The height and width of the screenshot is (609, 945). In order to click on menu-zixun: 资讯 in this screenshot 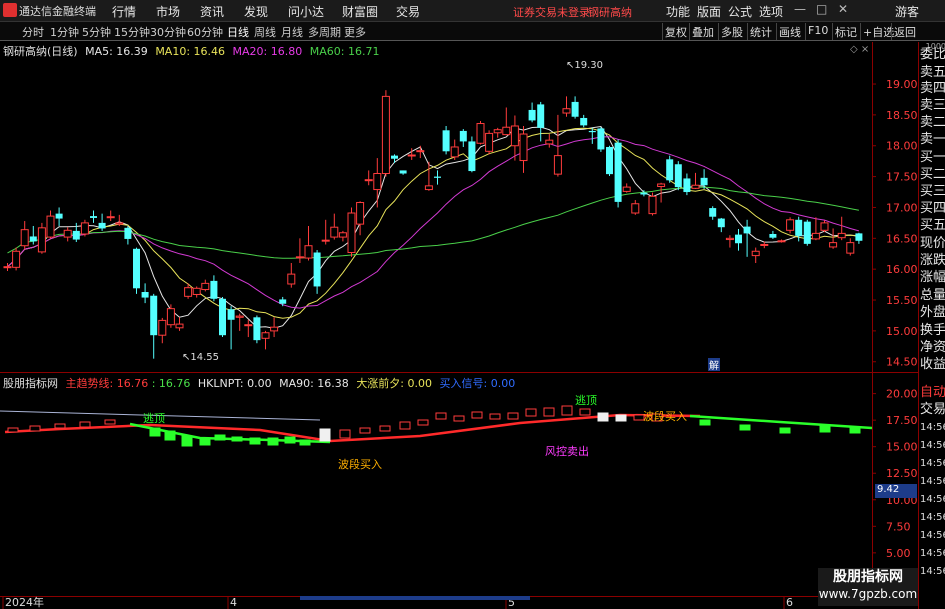, I will do `click(212, 11)`.